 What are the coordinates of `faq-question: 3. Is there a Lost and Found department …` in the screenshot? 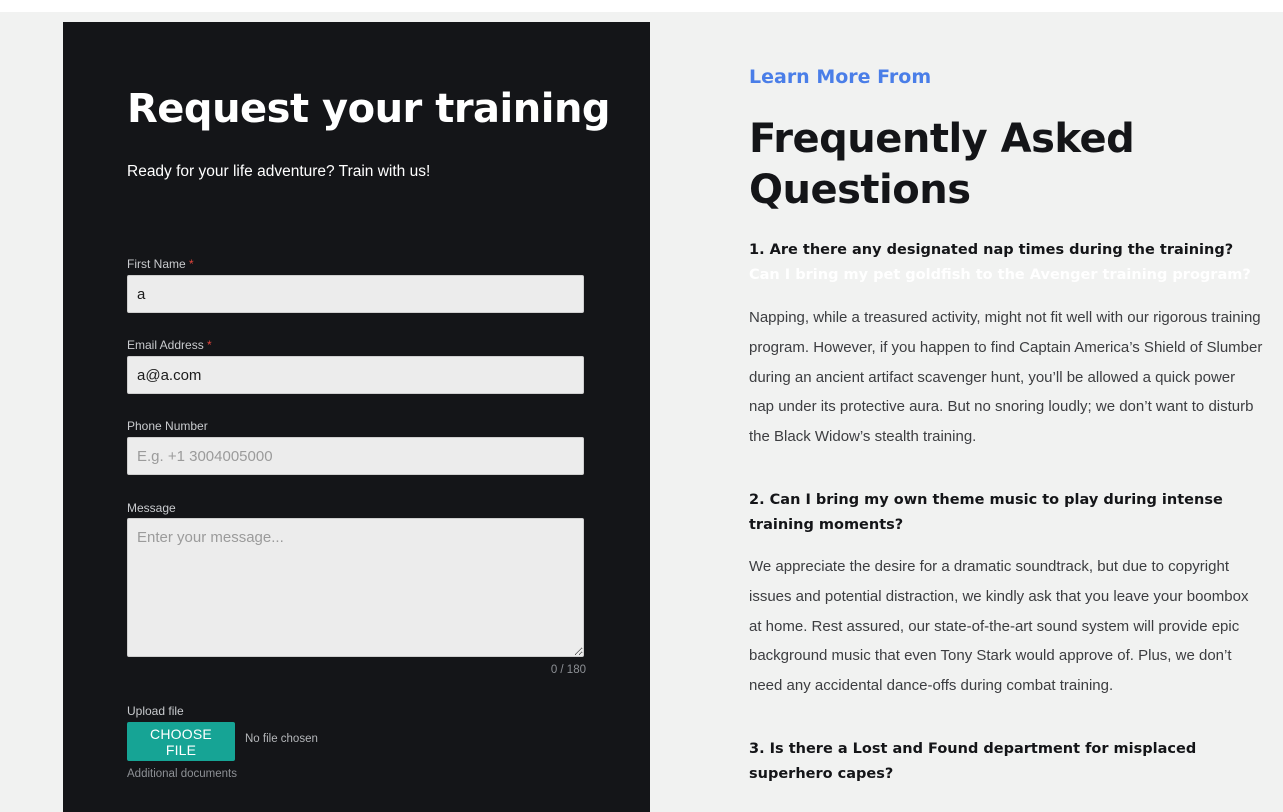 It's located at (973, 761).